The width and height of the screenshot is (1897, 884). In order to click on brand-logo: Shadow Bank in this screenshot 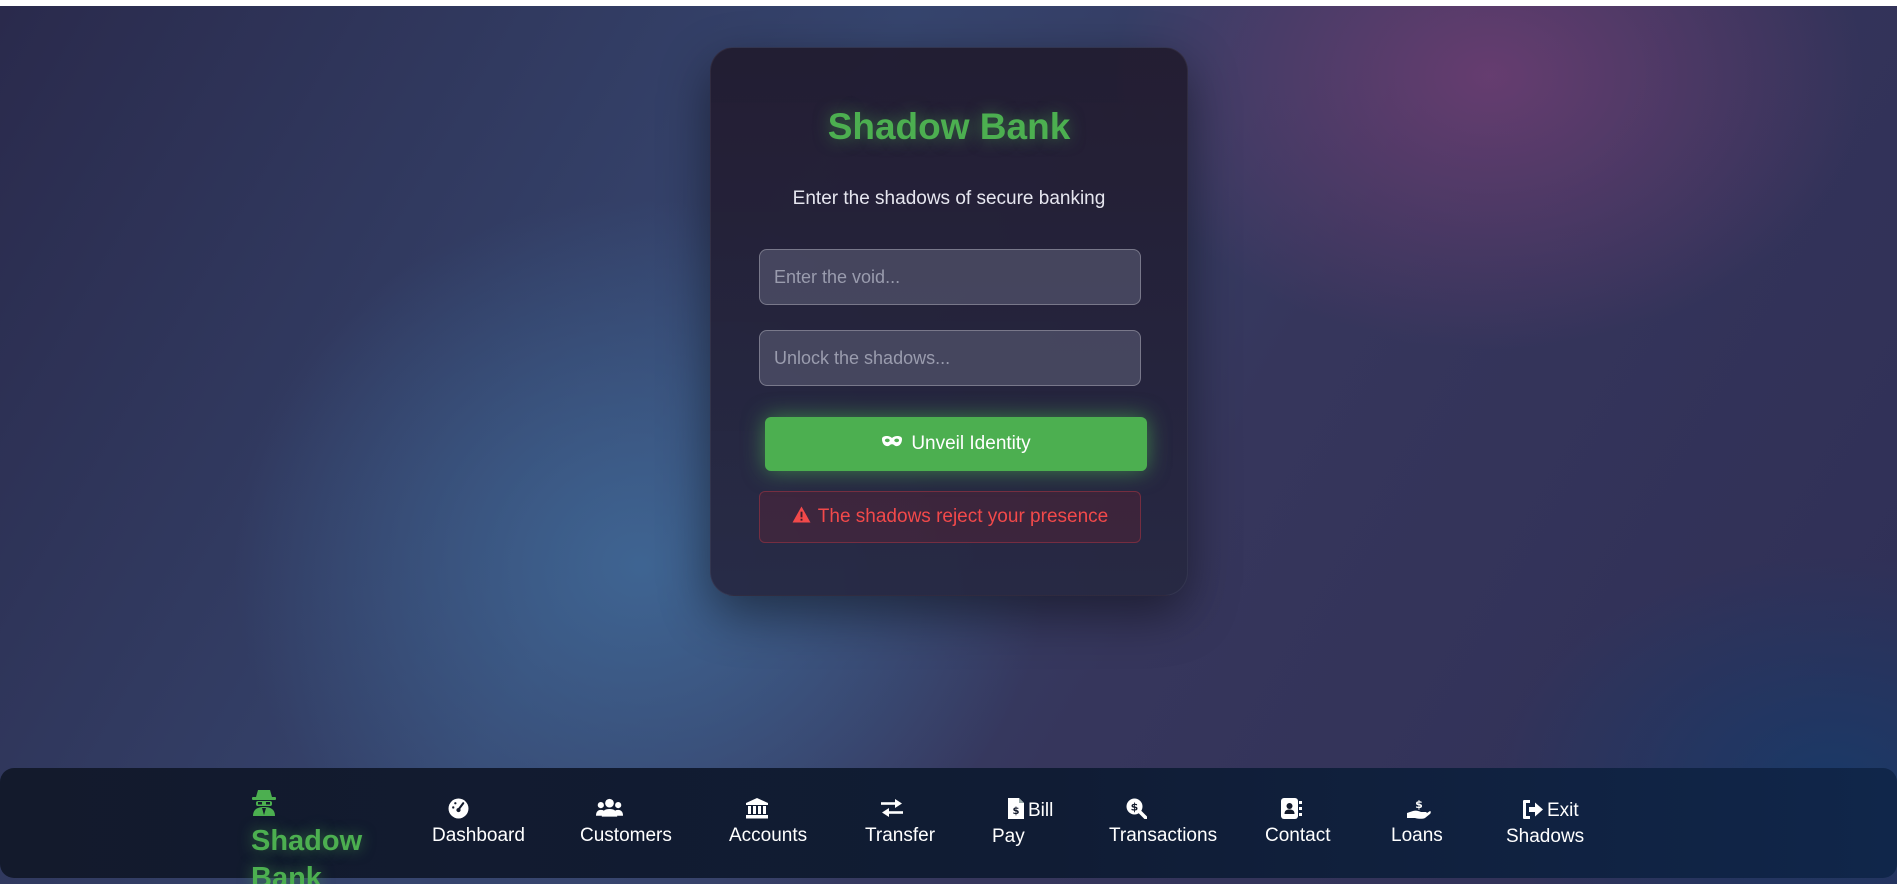, I will do `click(326, 835)`.